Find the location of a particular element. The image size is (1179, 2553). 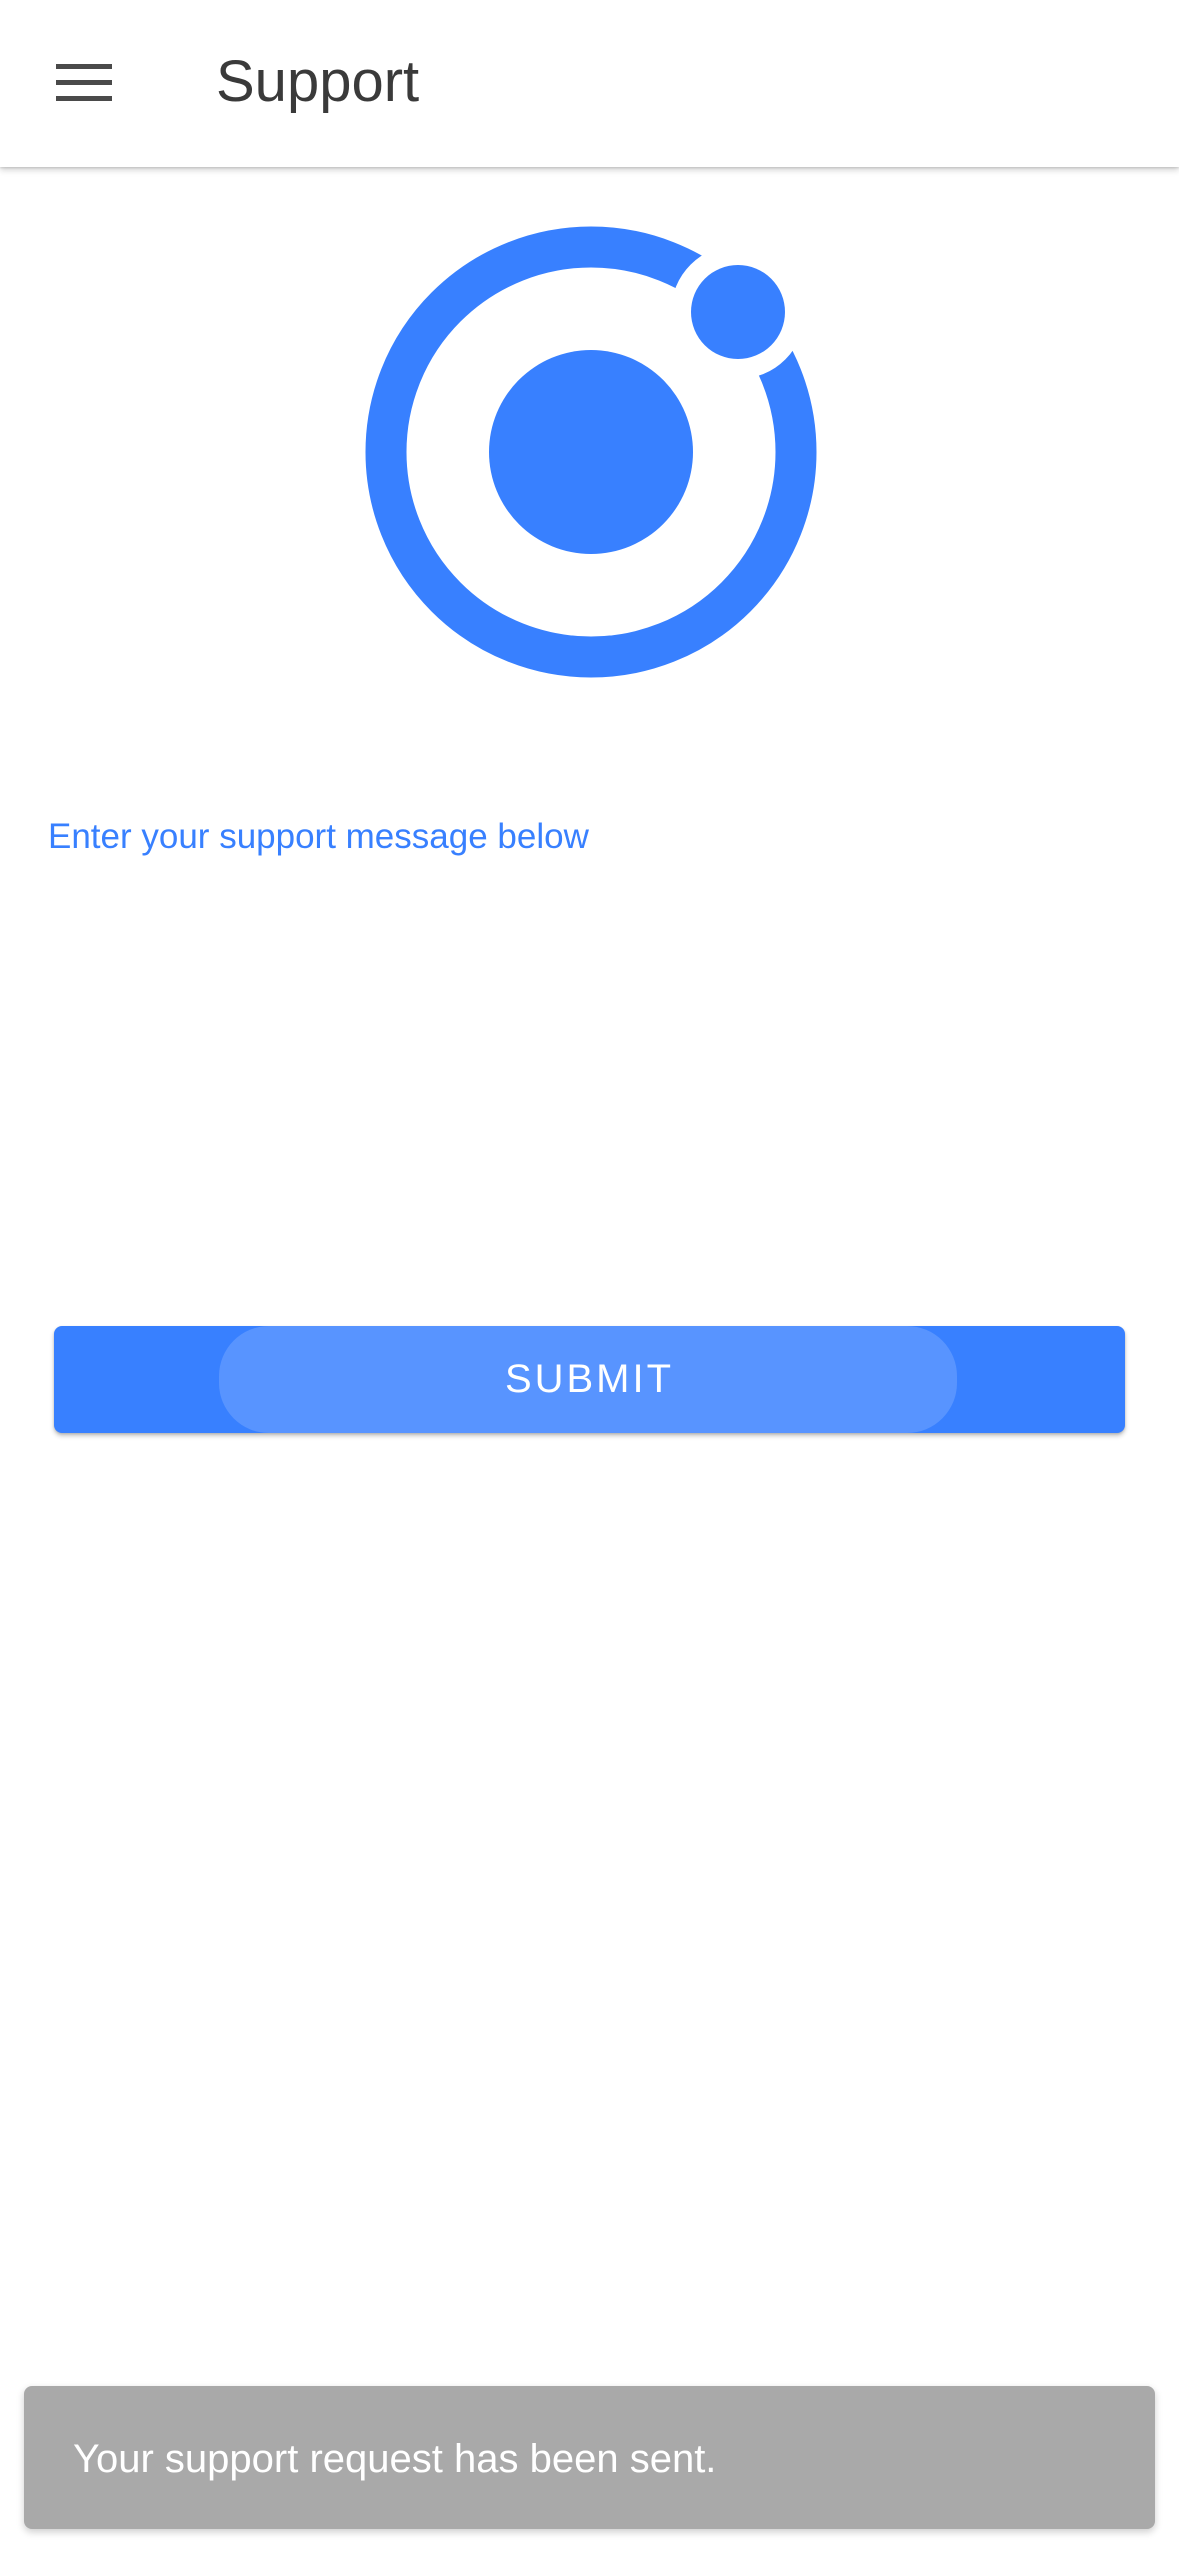

page-title: Support is located at coordinates (318, 81).